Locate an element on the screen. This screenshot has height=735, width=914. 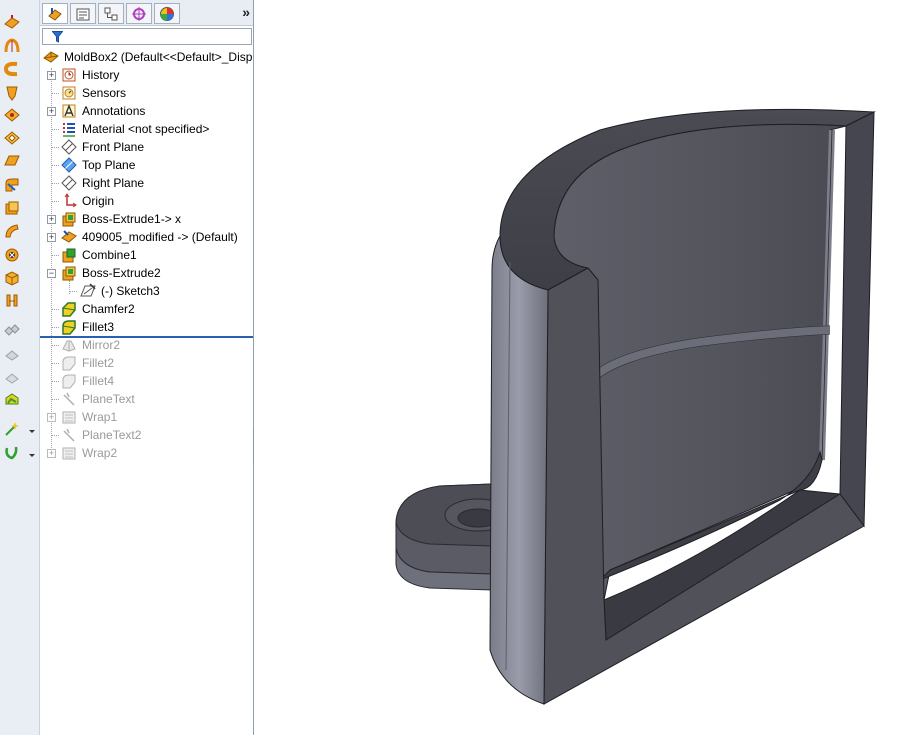
propertymanager-tab-icon is located at coordinates (83, 14).